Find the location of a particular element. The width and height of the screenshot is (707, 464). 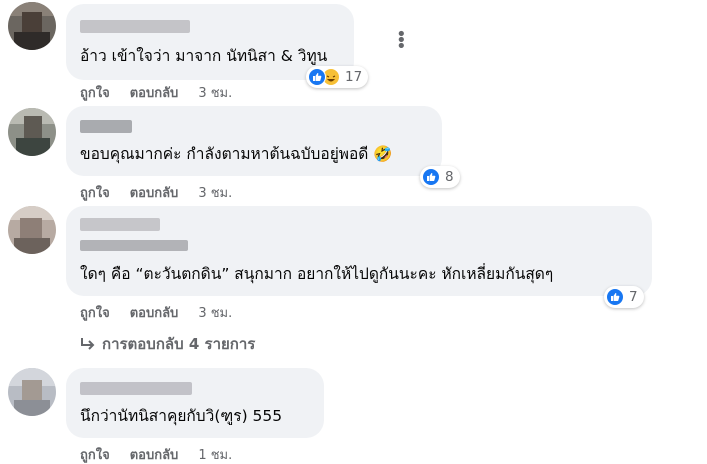

view-replies-button: การตอบกลับ 4 รายการ is located at coordinates (167, 344).